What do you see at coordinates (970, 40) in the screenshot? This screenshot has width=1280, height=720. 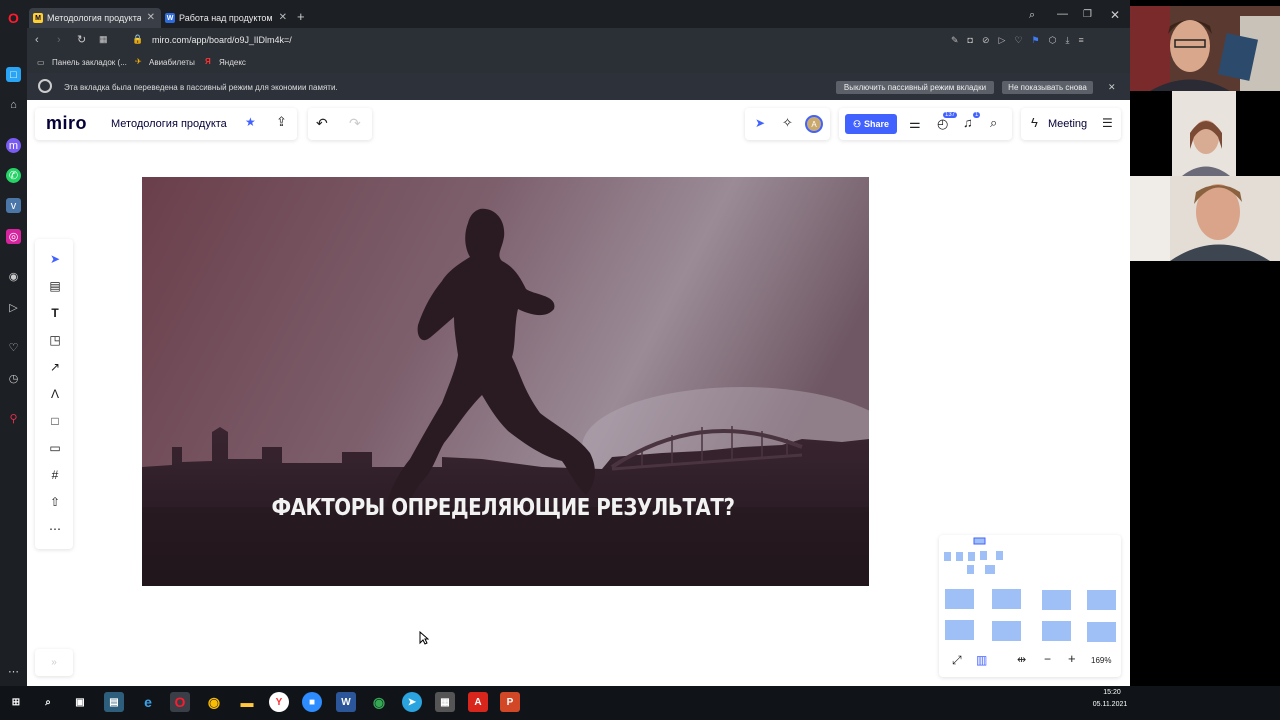 I see `camera-icon: ◘` at bounding box center [970, 40].